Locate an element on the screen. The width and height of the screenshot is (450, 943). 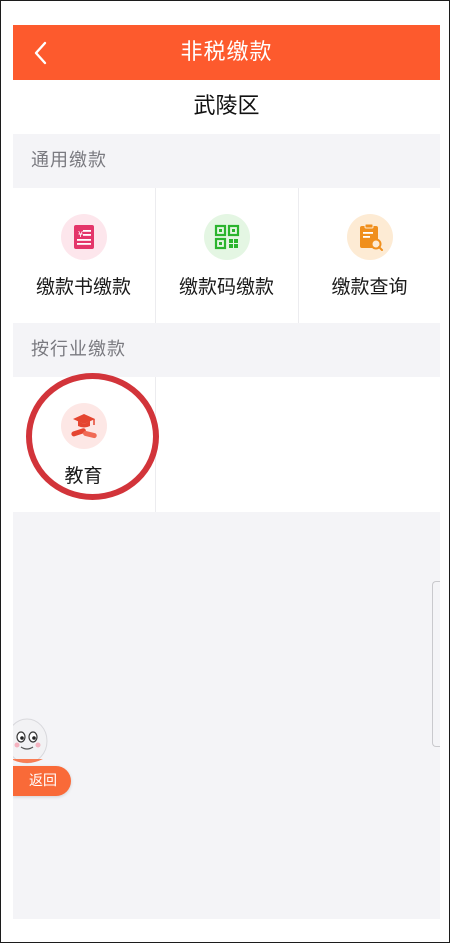
general-payment-grid: ¥ 缴款书缴款 缴款码缴款 缴款查询 is located at coordinates (226, 255).